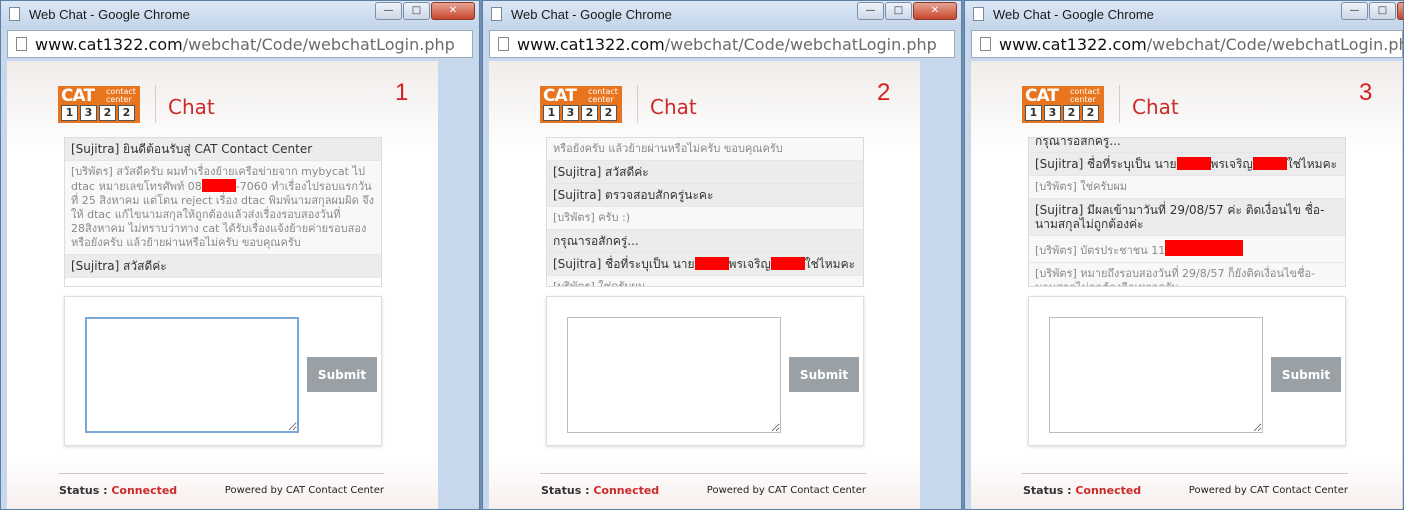 This screenshot has width=1404, height=510. What do you see at coordinates (402, 92) in the screenshot?
I see `window-number-label: 1` at bounding box center [402, 92].